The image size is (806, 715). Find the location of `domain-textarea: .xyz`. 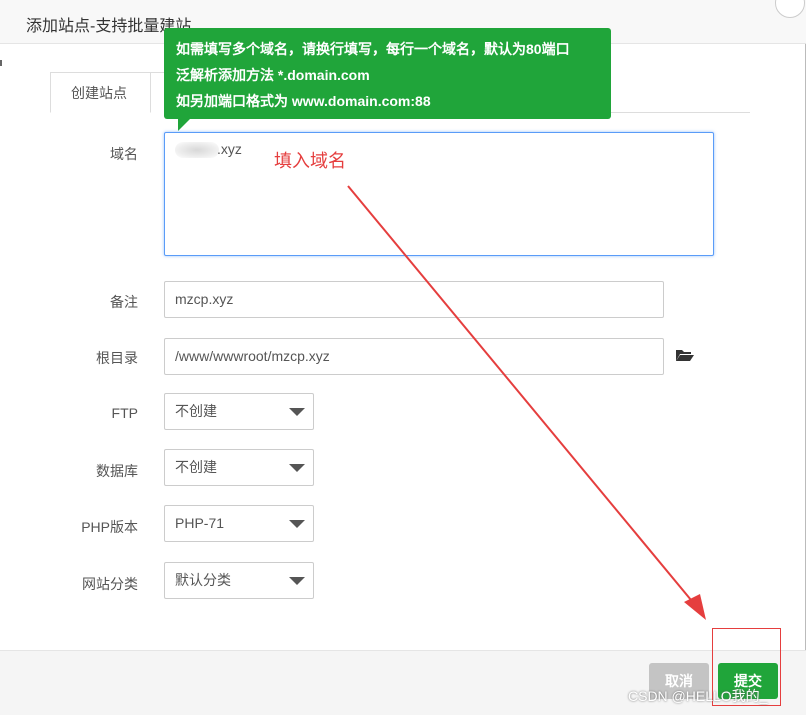

domain-textarea: .xyz is located at coordinates (439, 194).